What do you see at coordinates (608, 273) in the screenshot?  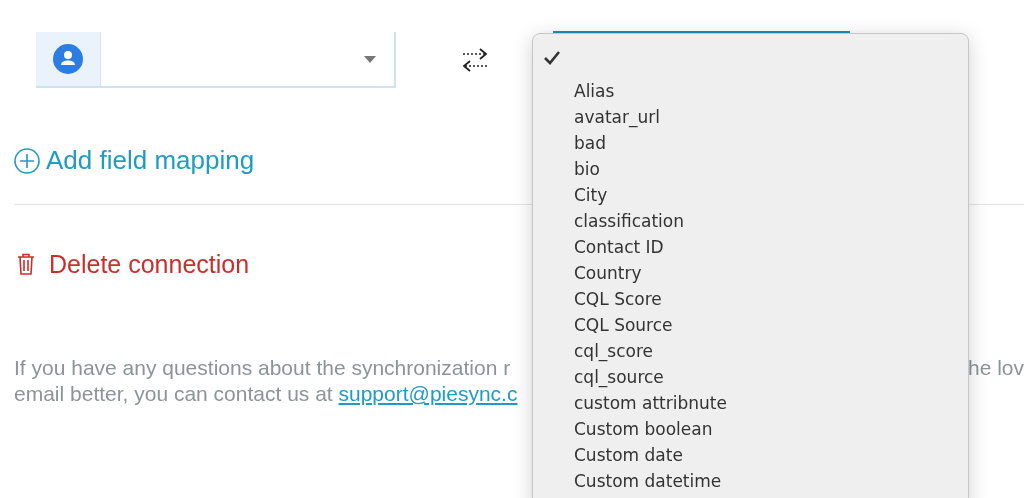 I see `menu-item: Country` at bounding box center [608, 273].